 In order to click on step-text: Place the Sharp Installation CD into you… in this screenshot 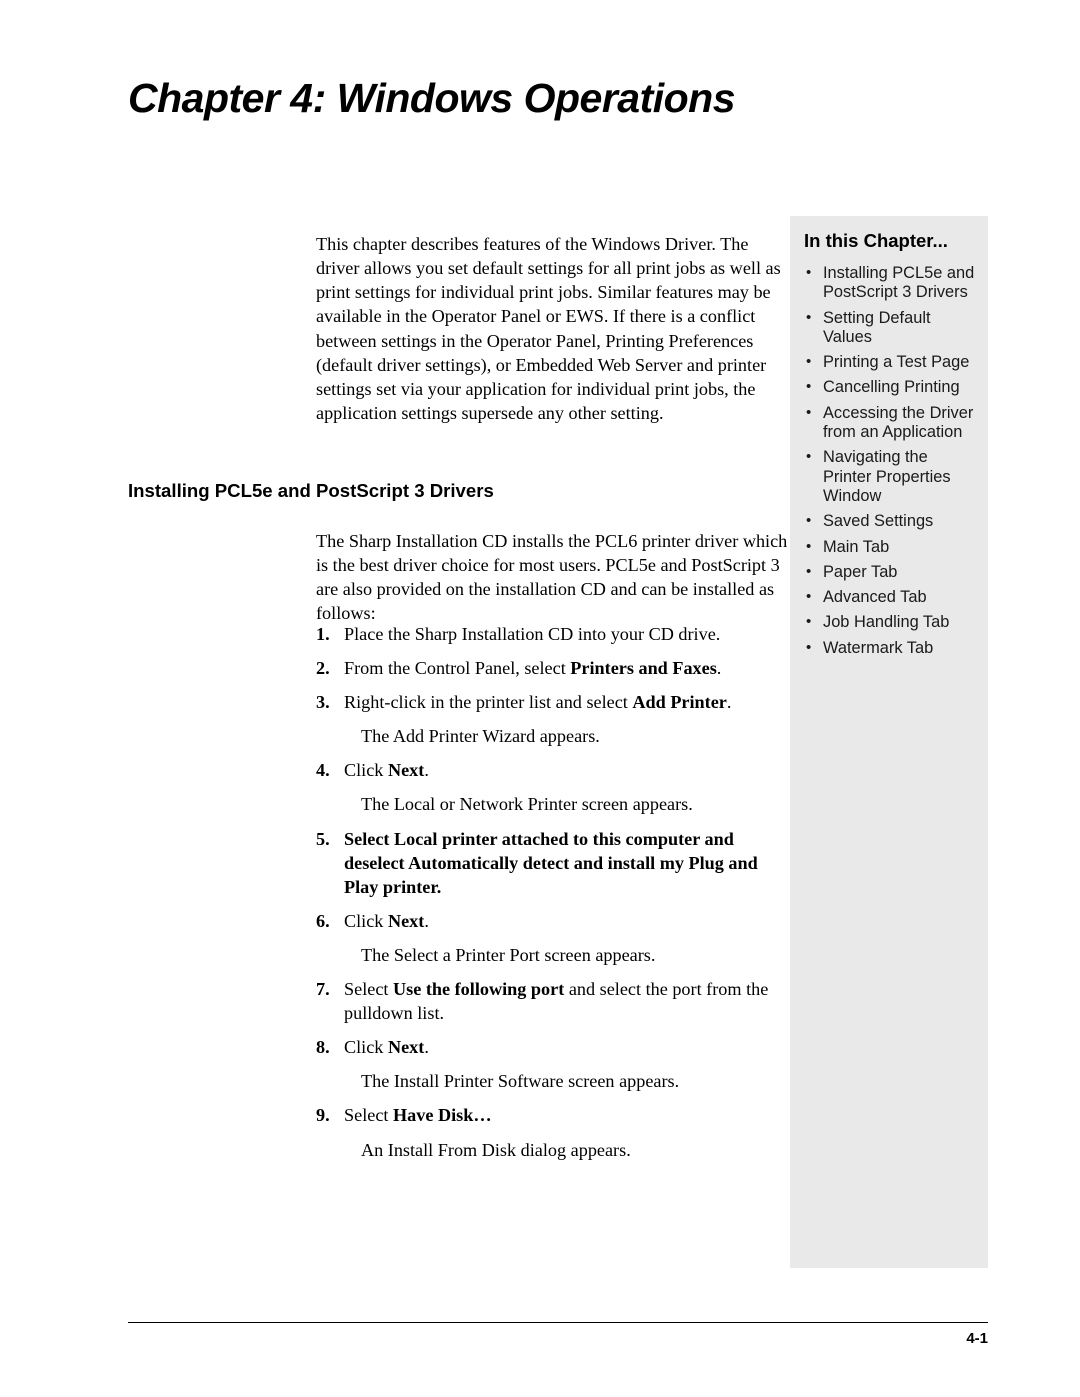, I will do `click(532, 634)`.